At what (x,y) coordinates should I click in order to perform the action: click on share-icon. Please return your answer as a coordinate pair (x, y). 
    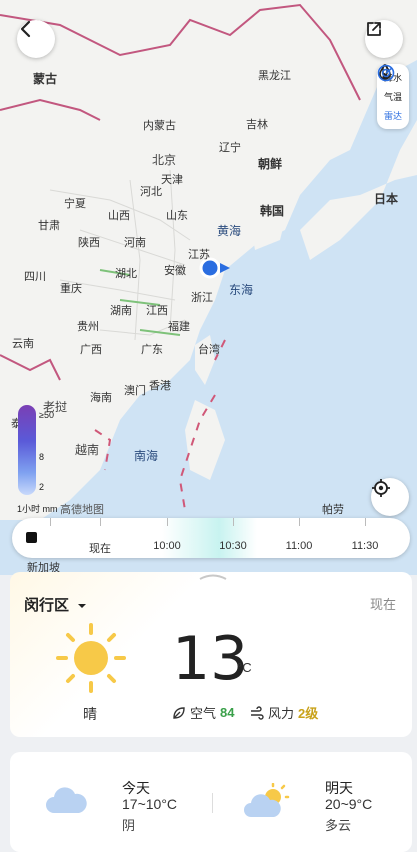
    Looking at the image, I should click on (374, 29).